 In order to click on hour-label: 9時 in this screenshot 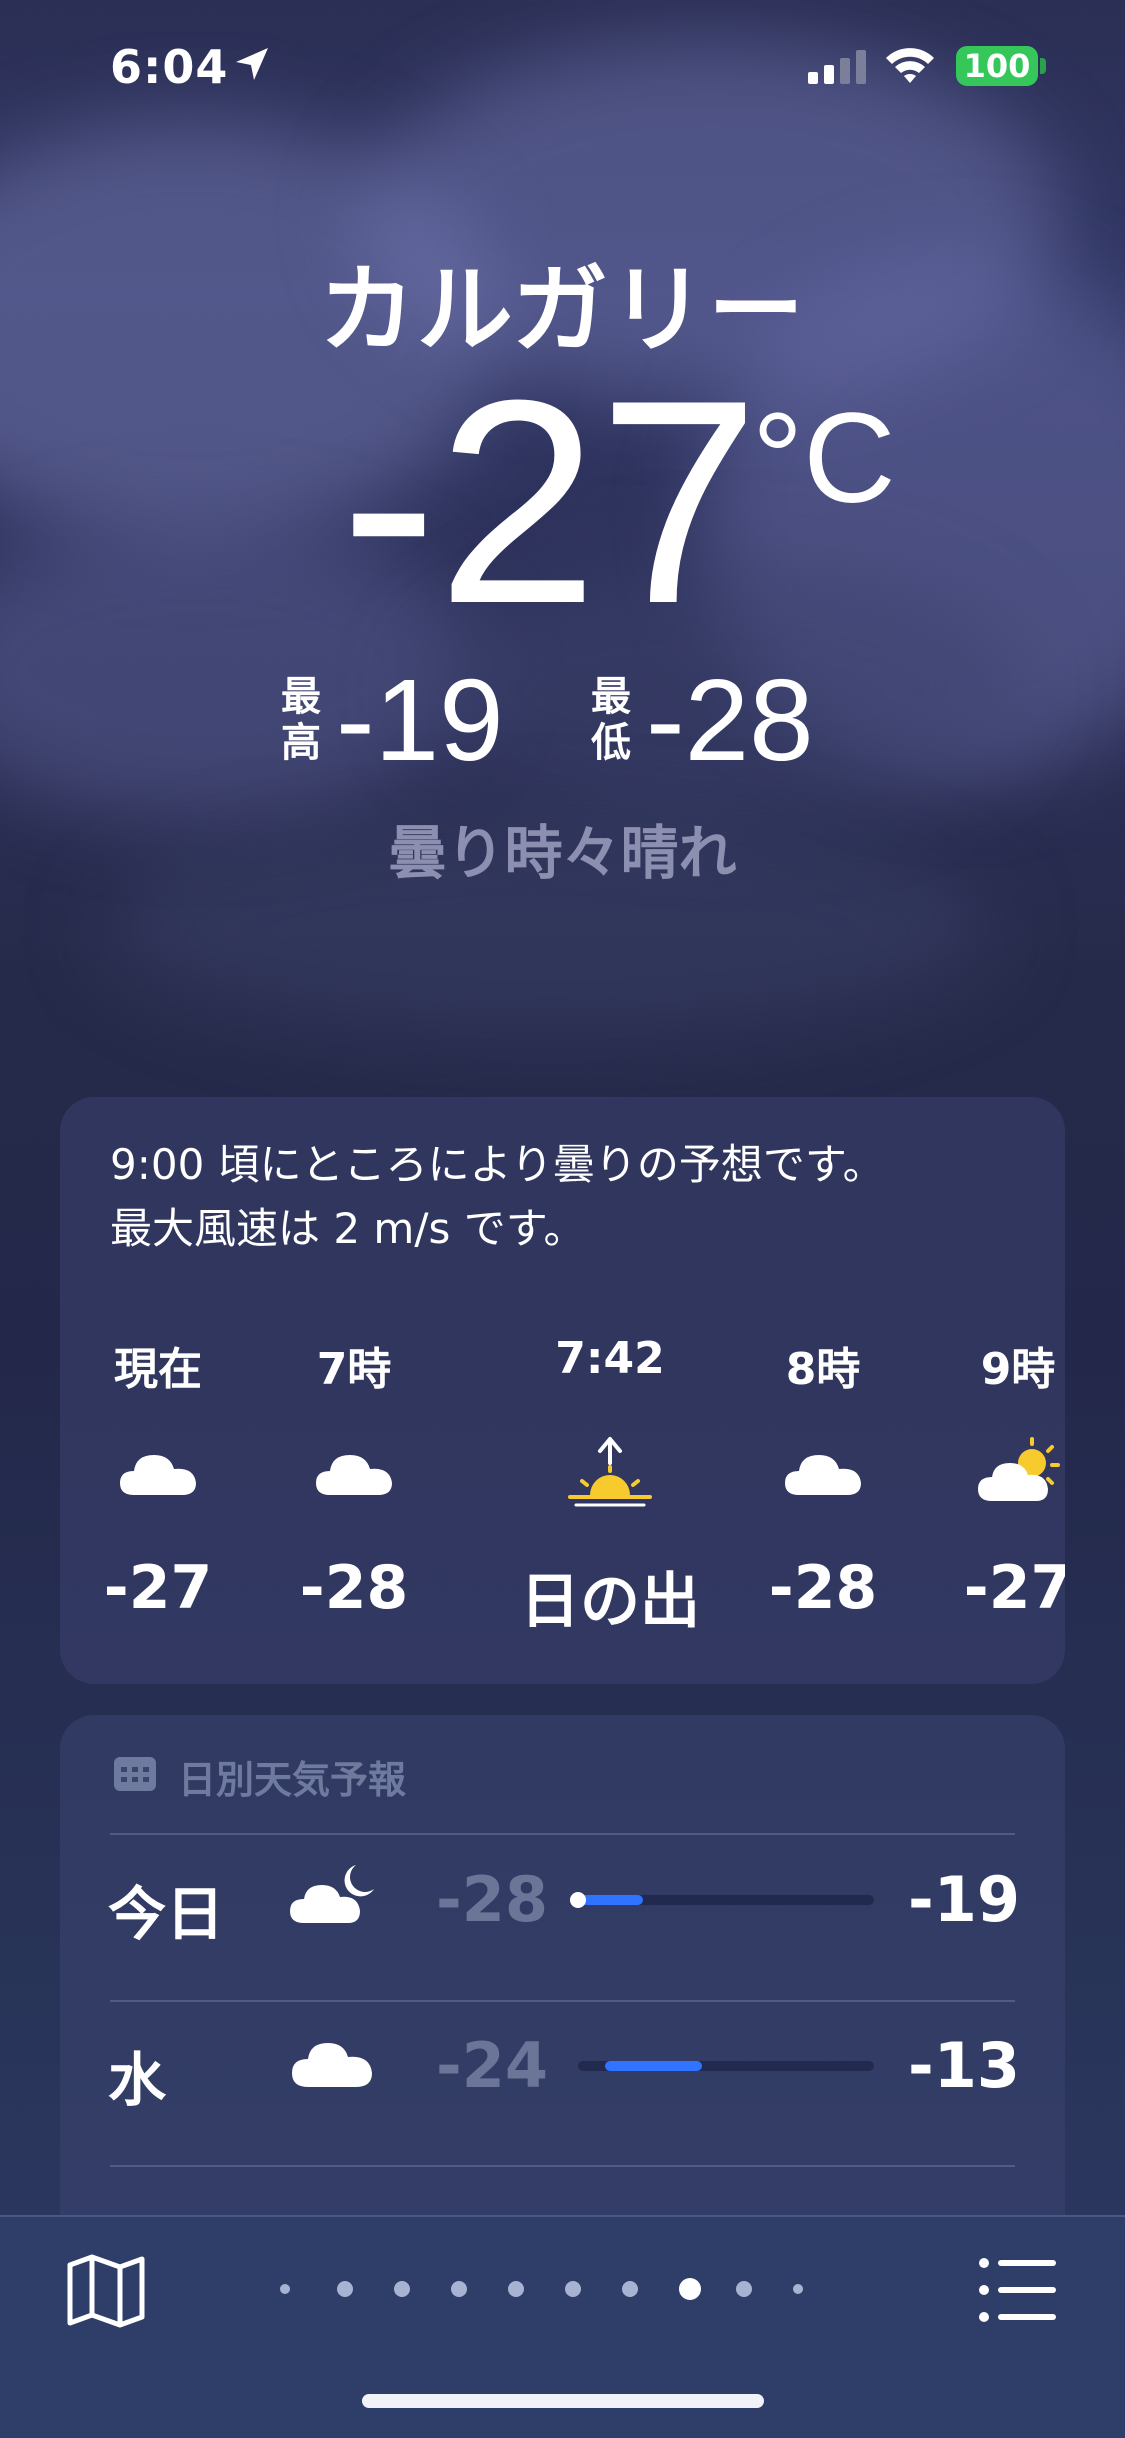, I will do `click(1018, 1369)`.